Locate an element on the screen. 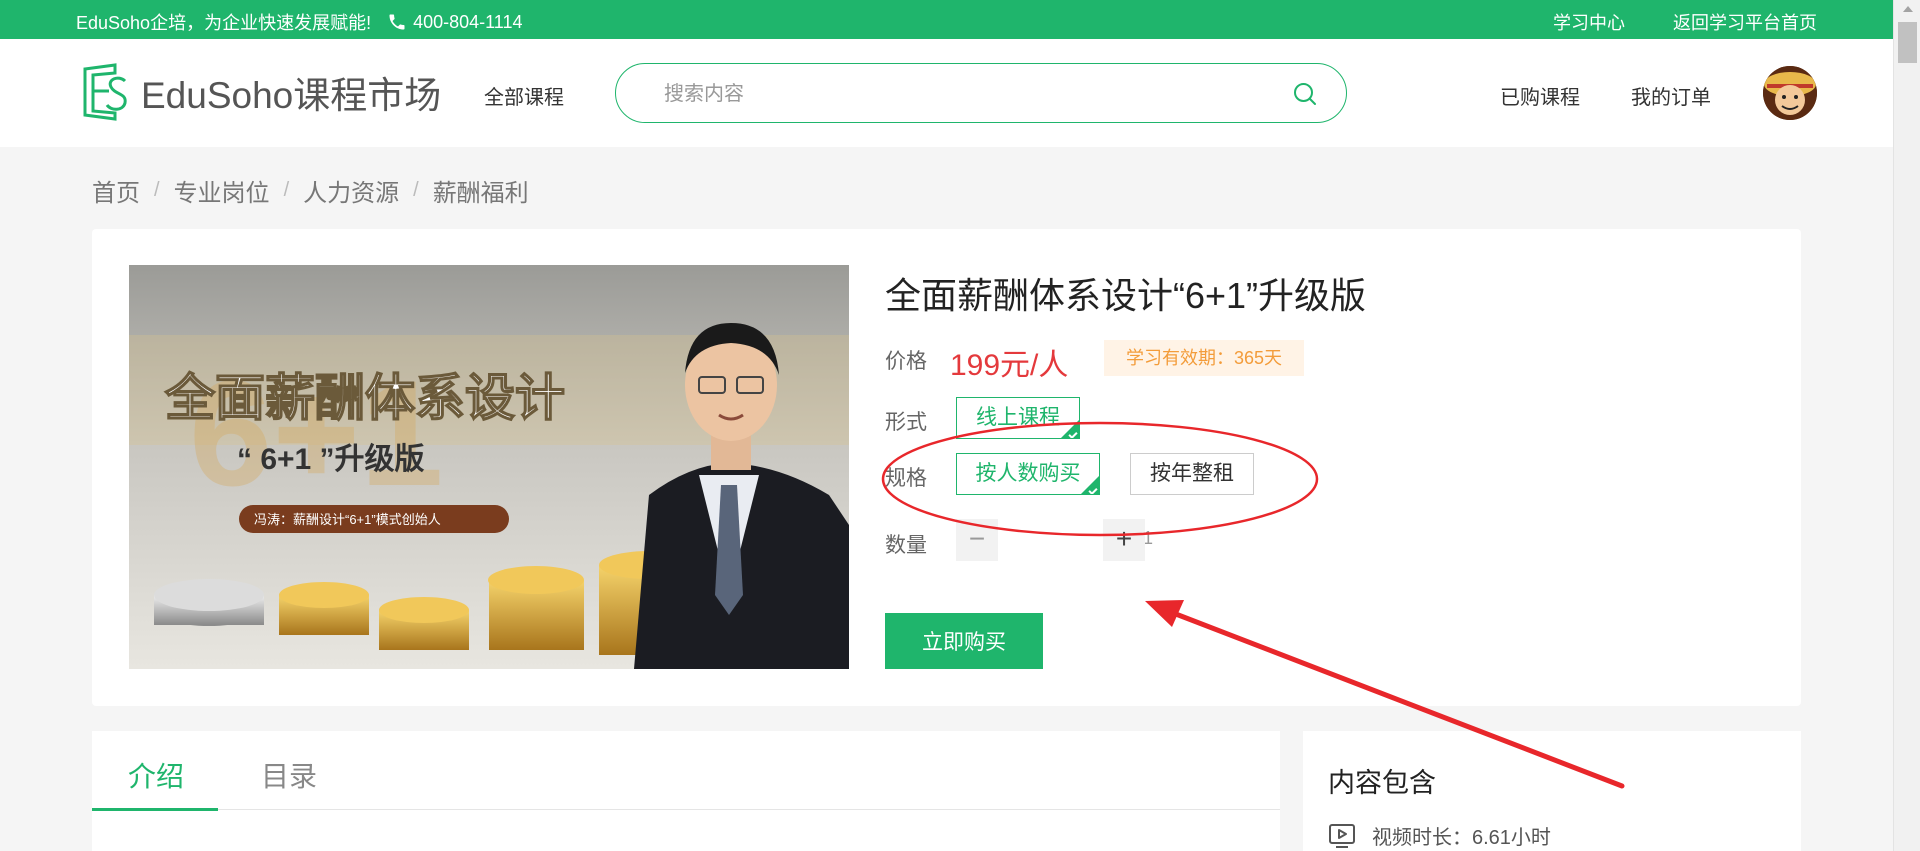 Image resolution: width=1920 pixels, height=851 pixels. video-icon is located at coordinates (1342, 835).